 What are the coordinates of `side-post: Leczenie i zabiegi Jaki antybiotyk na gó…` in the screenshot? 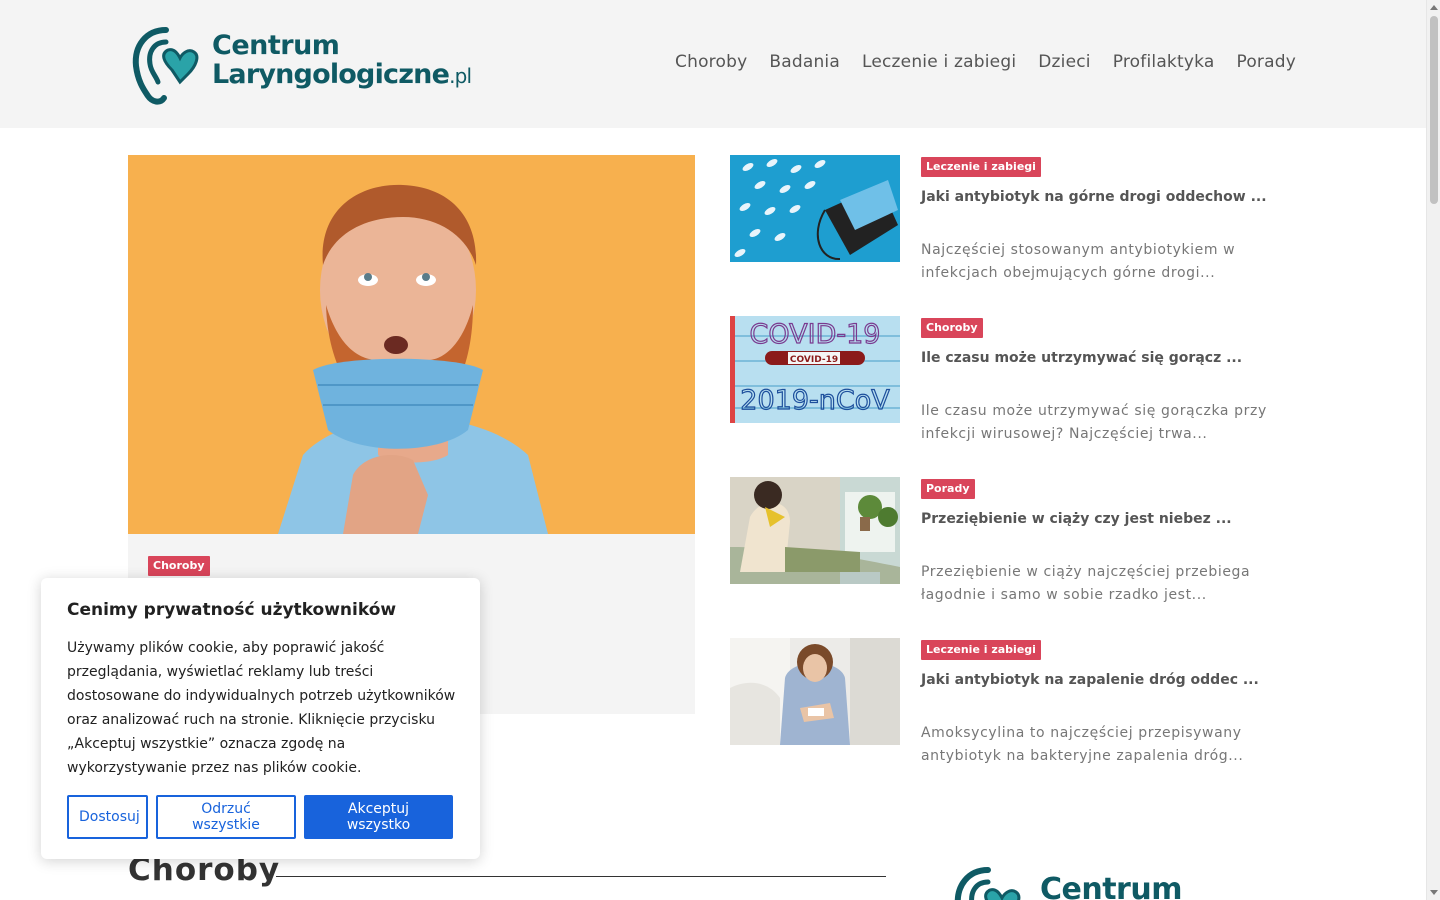 It's located at (1015, 218).